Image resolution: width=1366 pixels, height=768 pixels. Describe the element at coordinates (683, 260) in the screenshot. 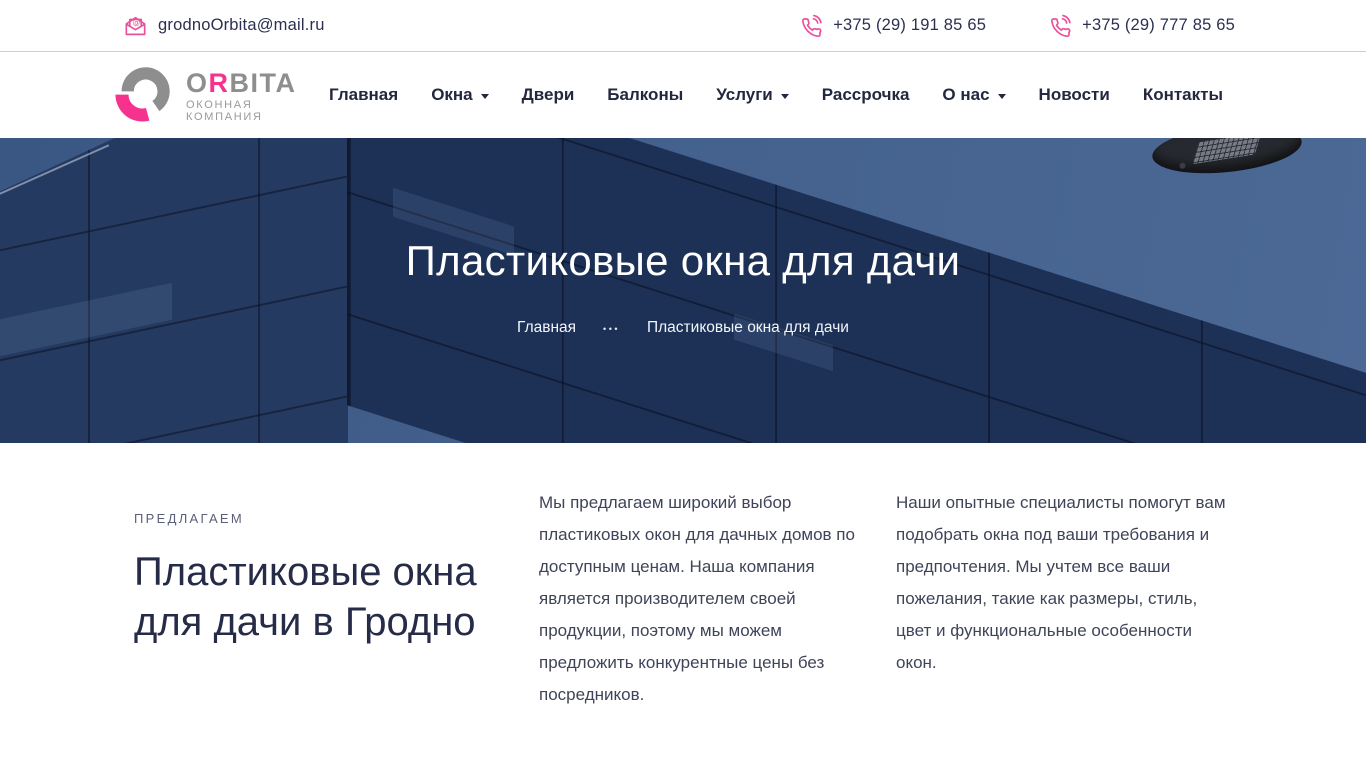

I see `page-title: Пластиковые окна для дачи` at that location.